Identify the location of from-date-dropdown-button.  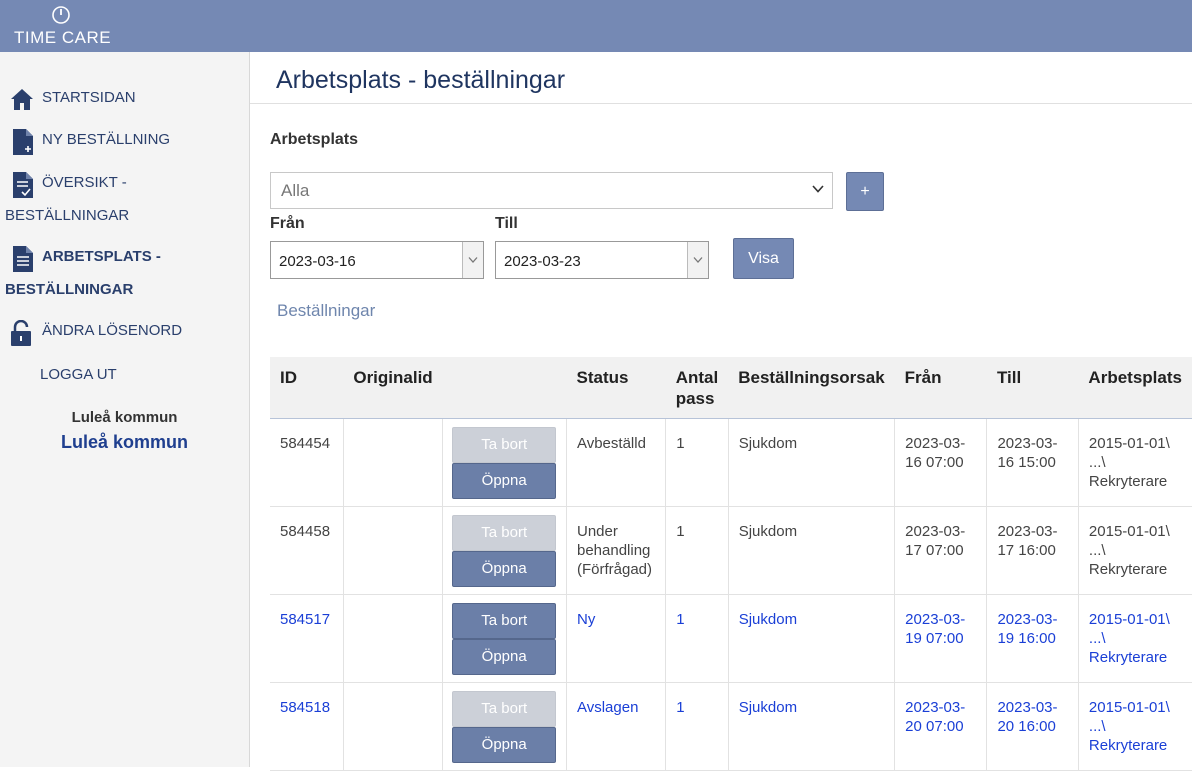
(472, 260).